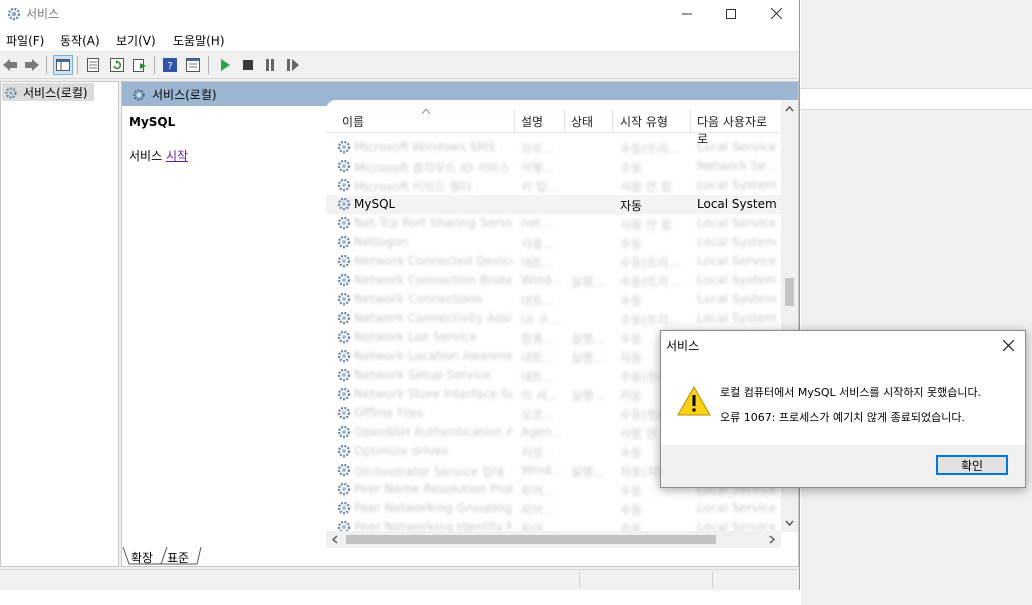 This screenshot has width=1032, height=605. I want to click on export-icon, so click(139, 65).